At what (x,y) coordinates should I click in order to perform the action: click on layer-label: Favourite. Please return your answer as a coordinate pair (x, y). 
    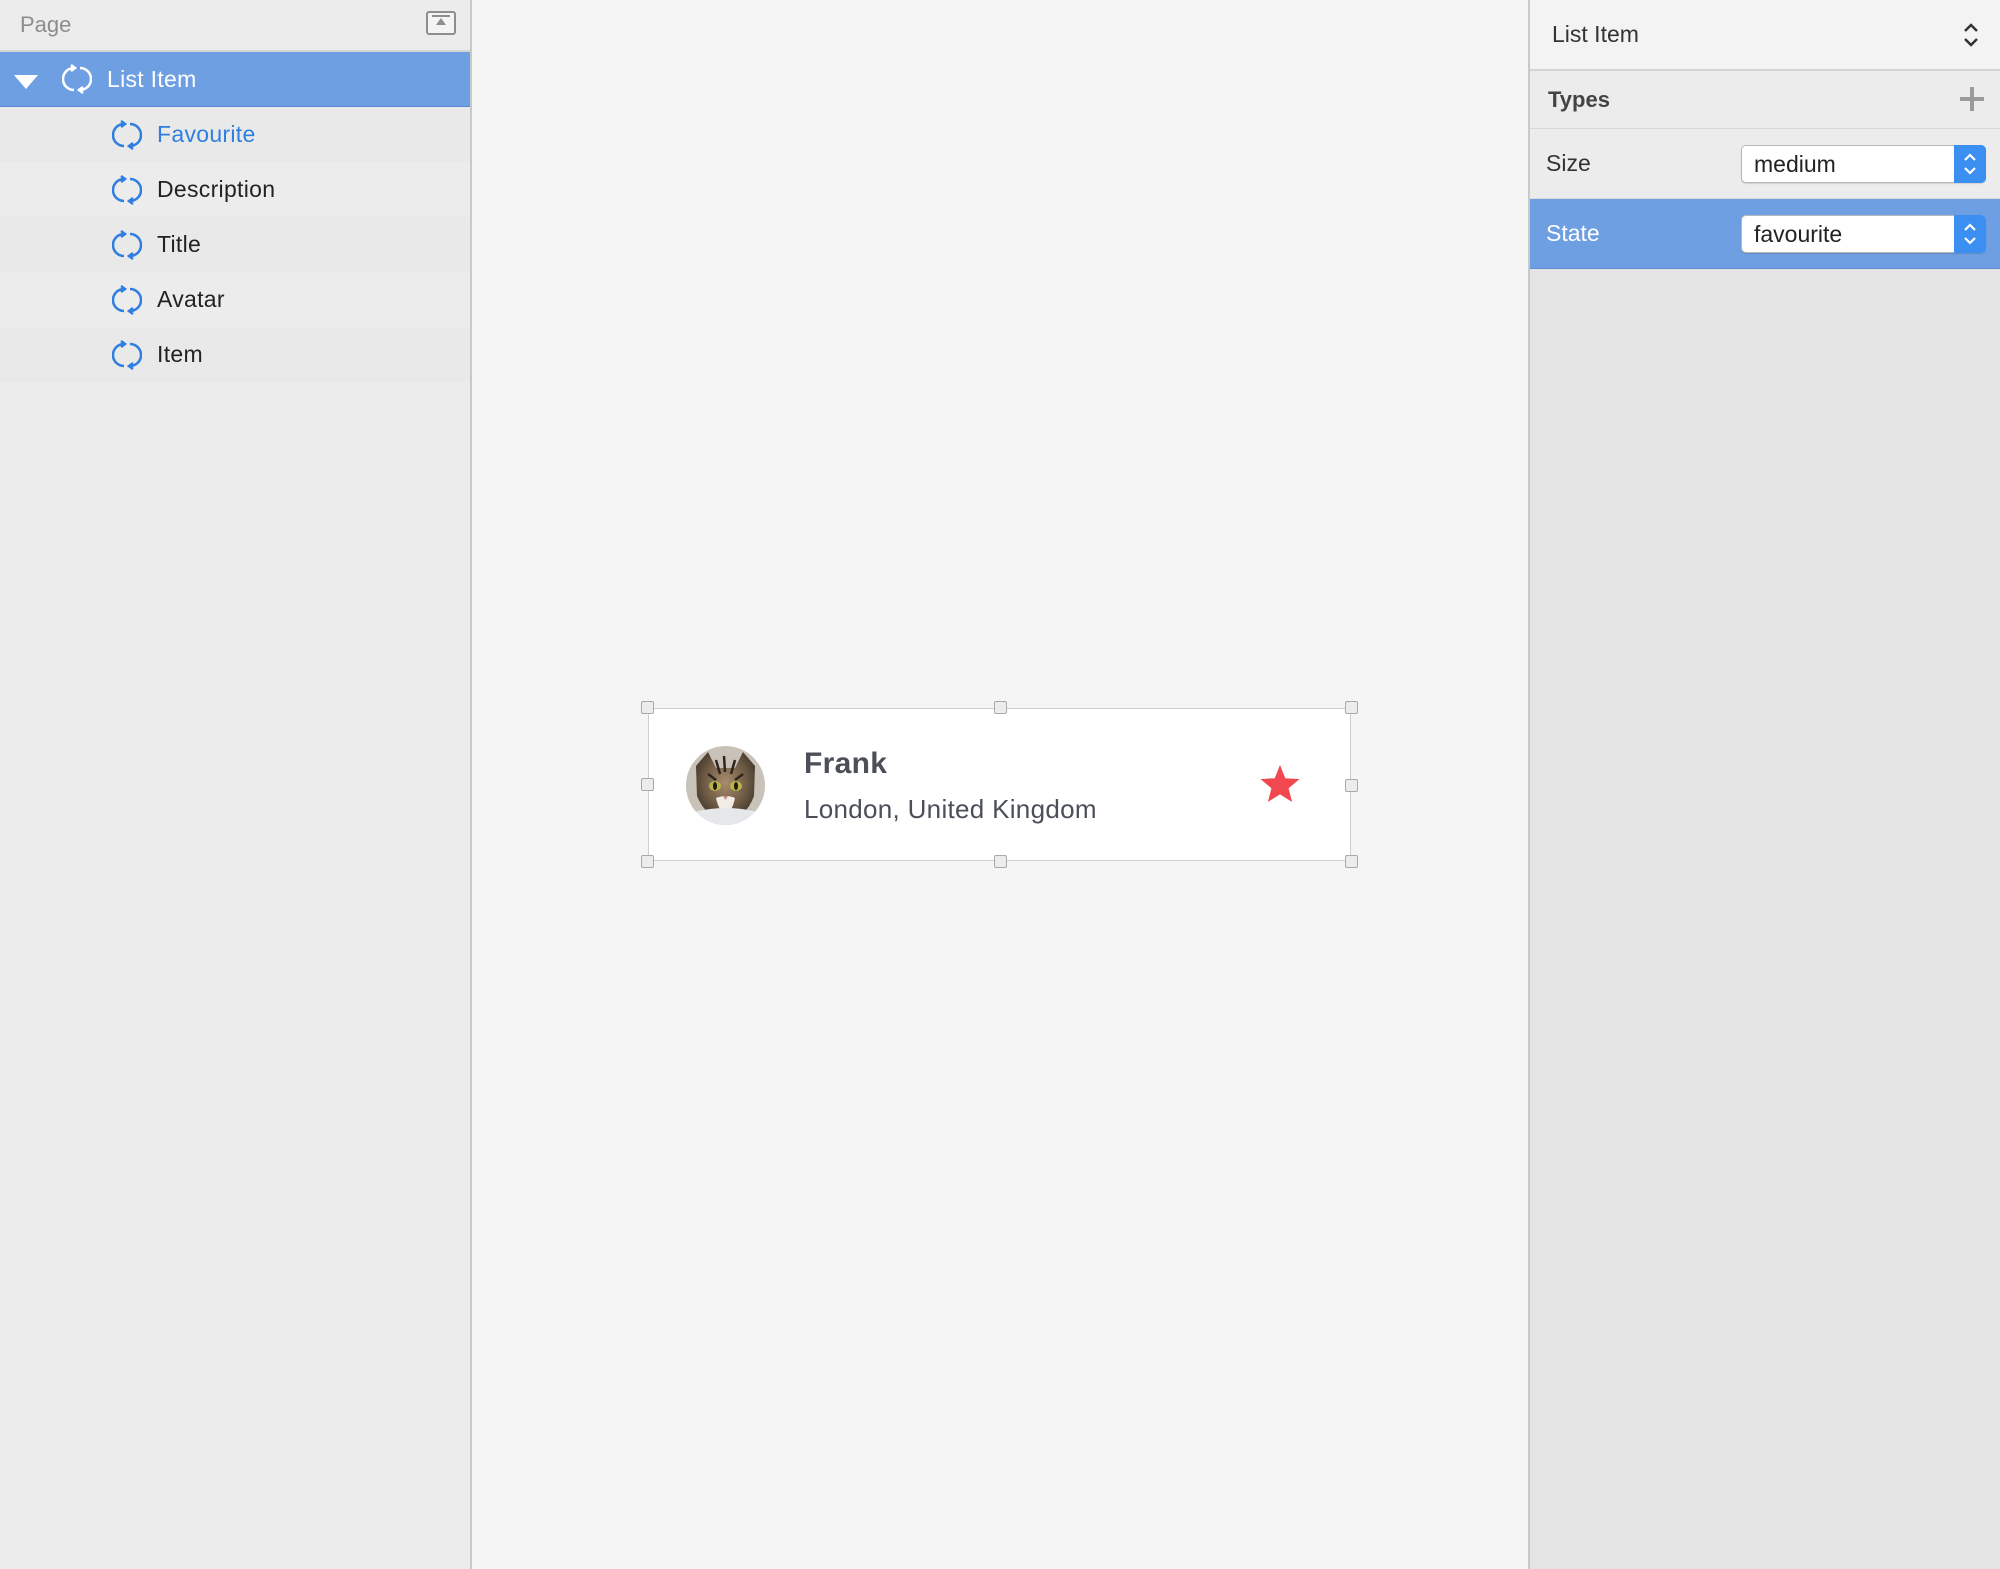
    Looking at the image, I should click on (206, 134).